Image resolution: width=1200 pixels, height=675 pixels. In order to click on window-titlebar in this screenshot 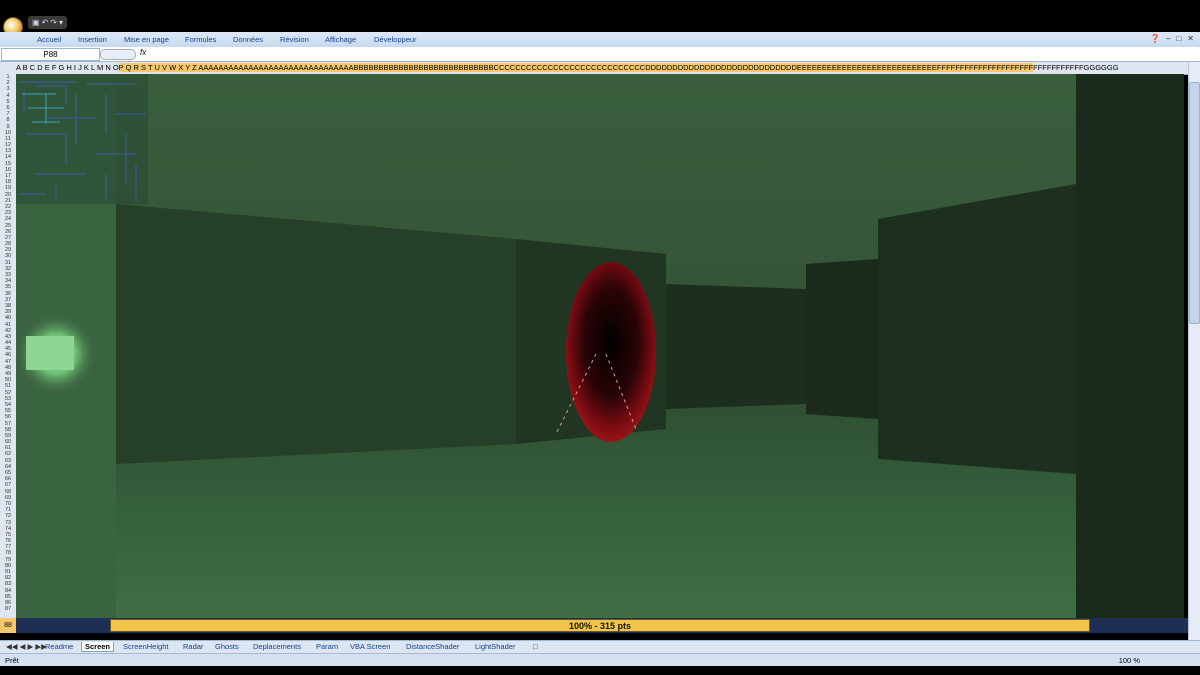, I will do `click(600, 16)`.